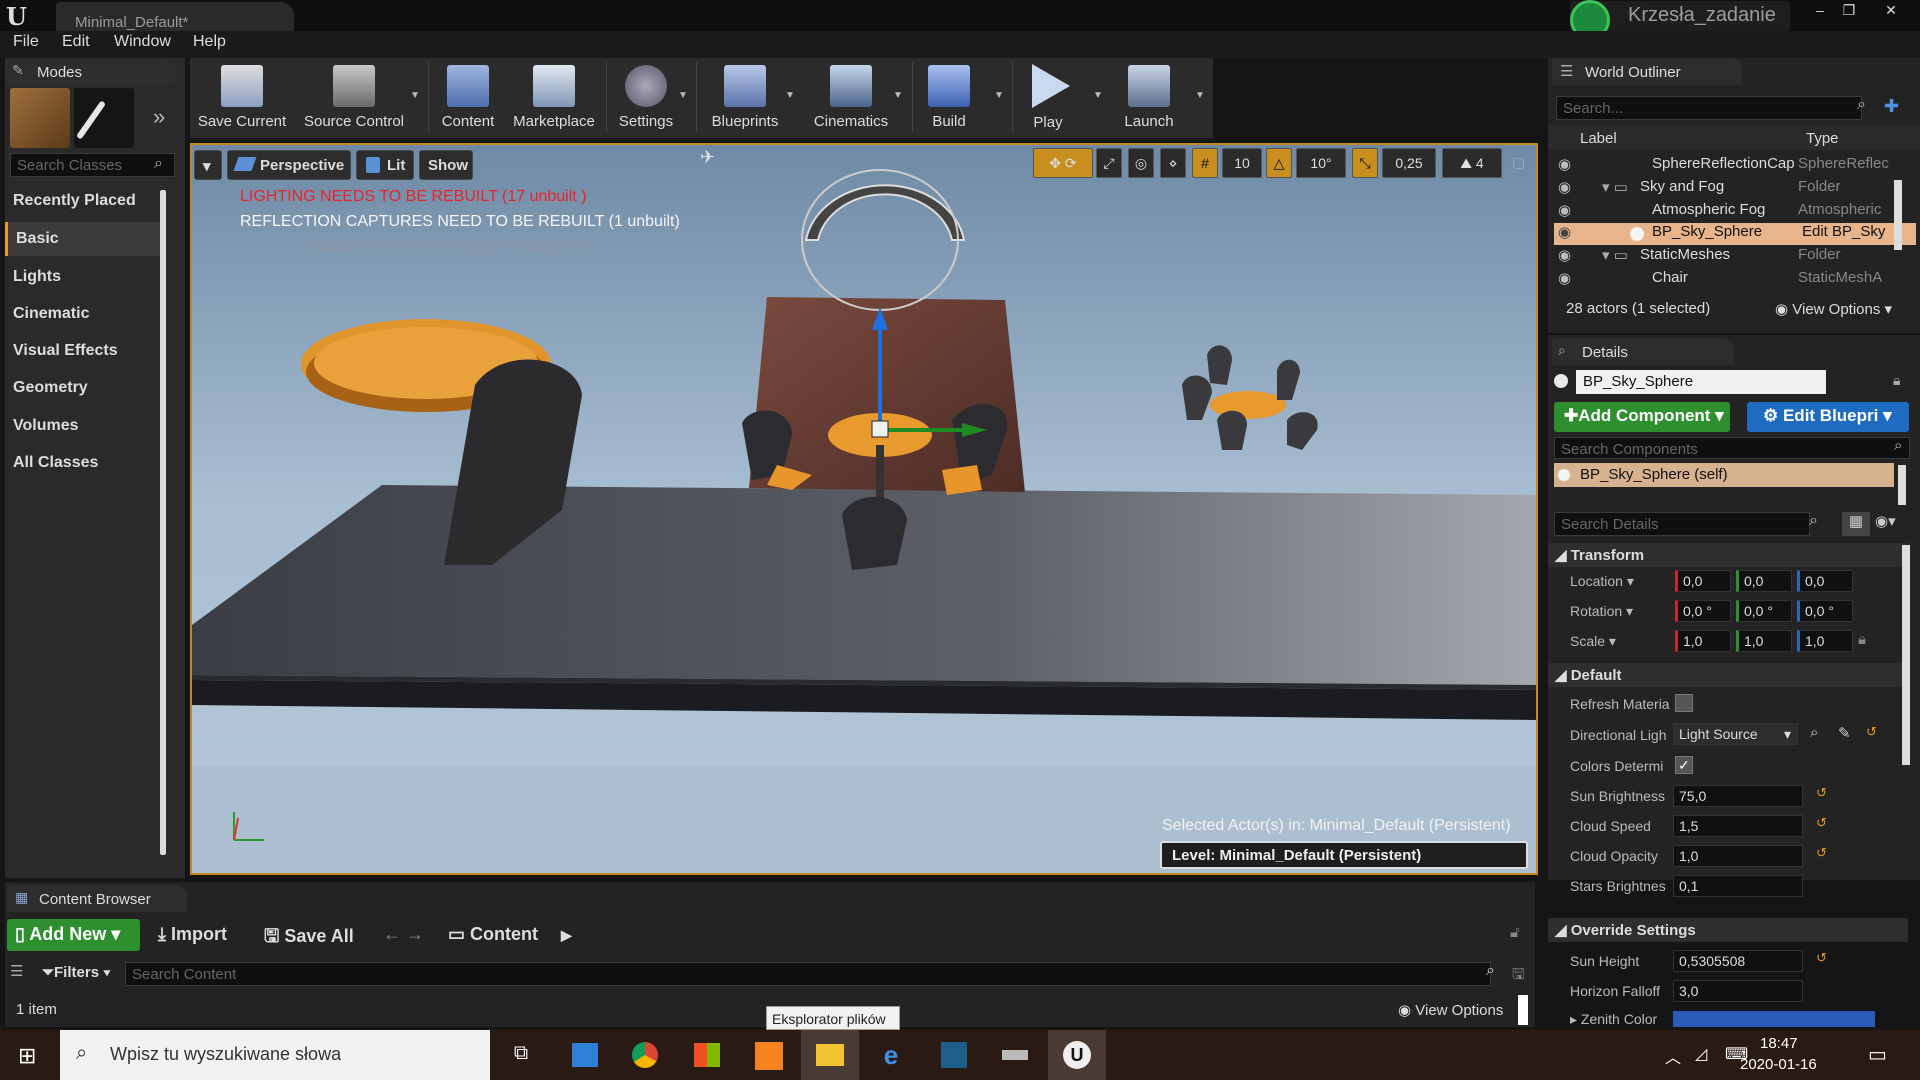 Image resolution: width=1920 pixels, height=1080 pixels. What do you see at coordinates (1015, 1055) in the screenshot?
I see `app-tool-icon` at bounding box center [1015, 1055].